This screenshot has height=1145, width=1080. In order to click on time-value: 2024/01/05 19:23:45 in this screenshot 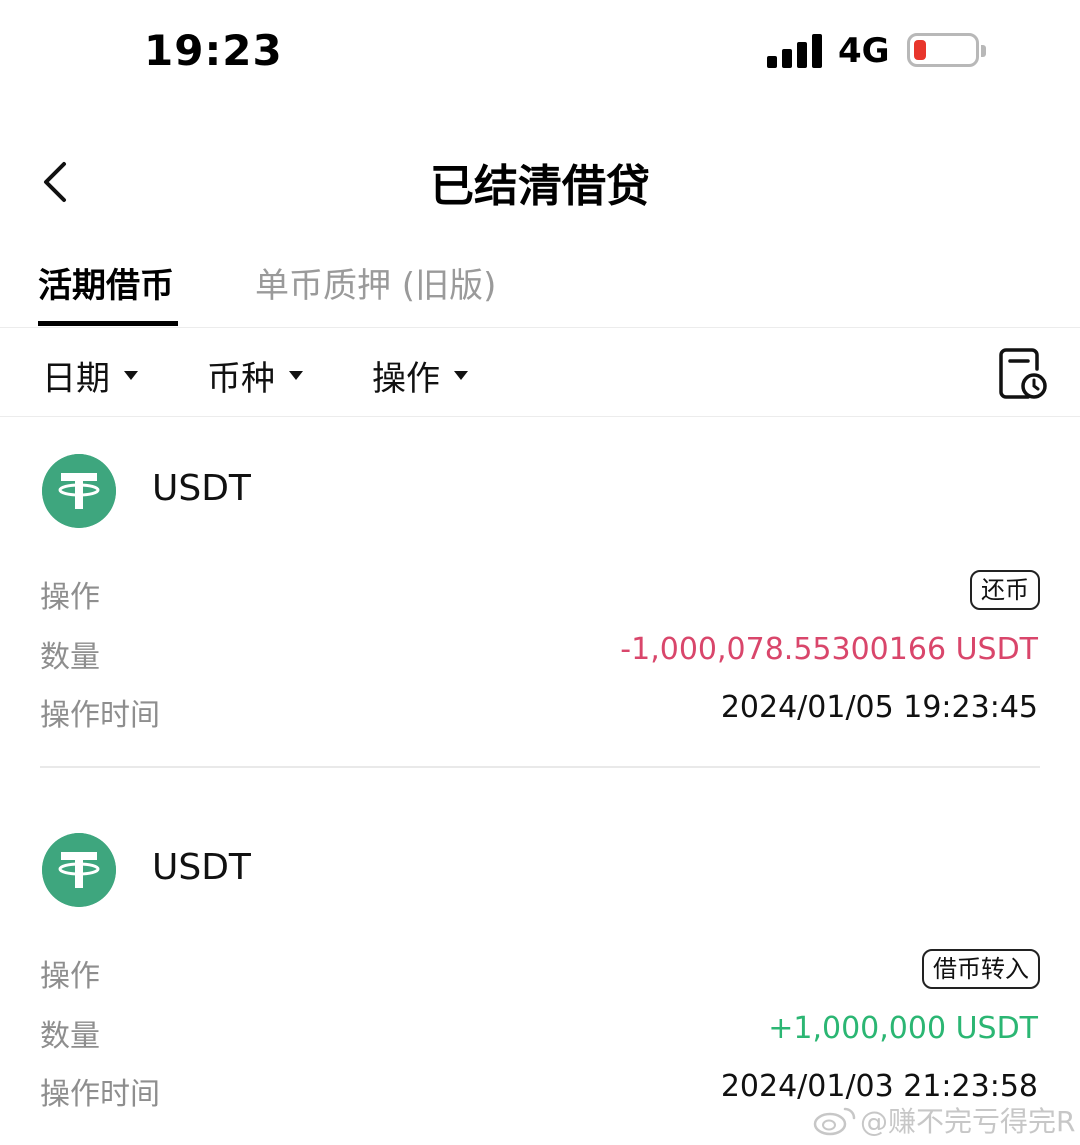, I will do `click(879, 707)`.